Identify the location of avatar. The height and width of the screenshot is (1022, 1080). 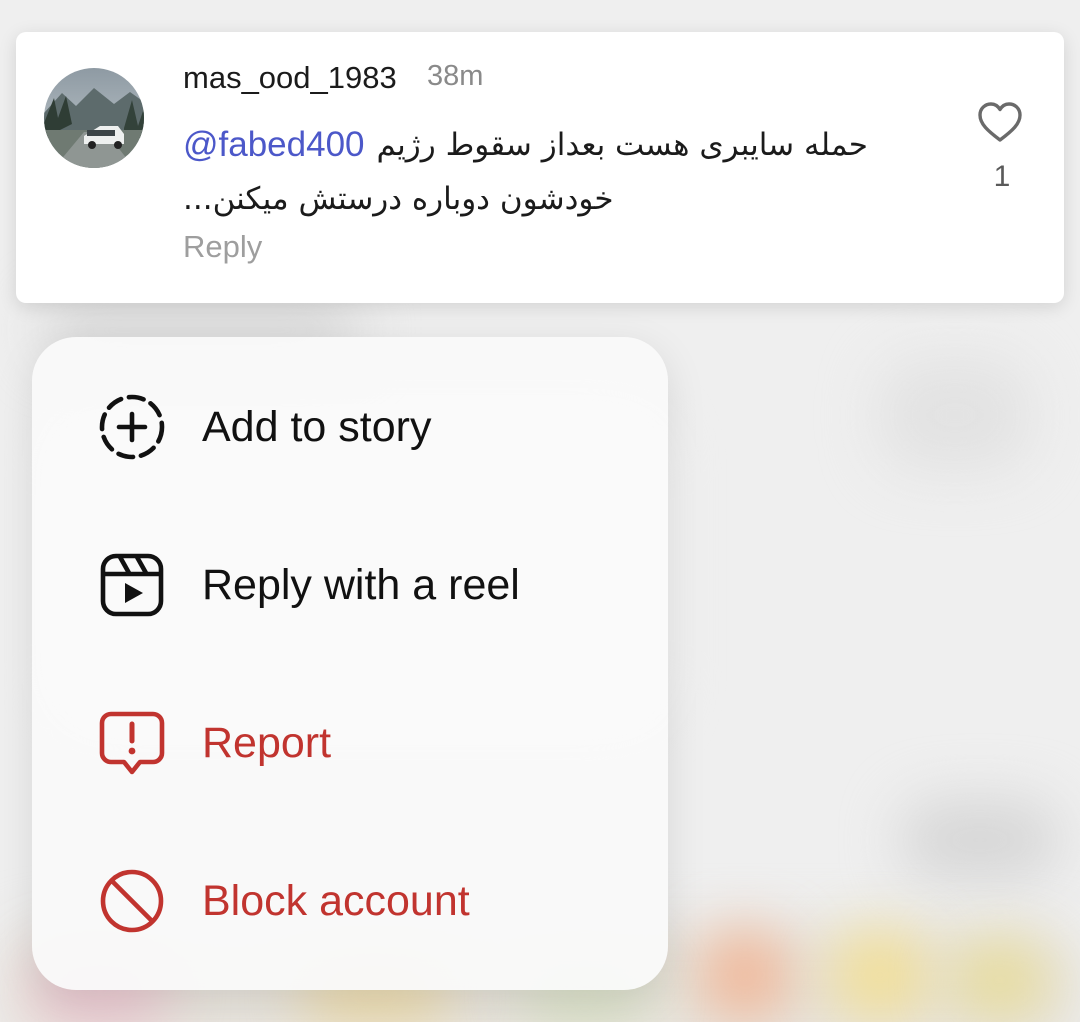
(94, 118).